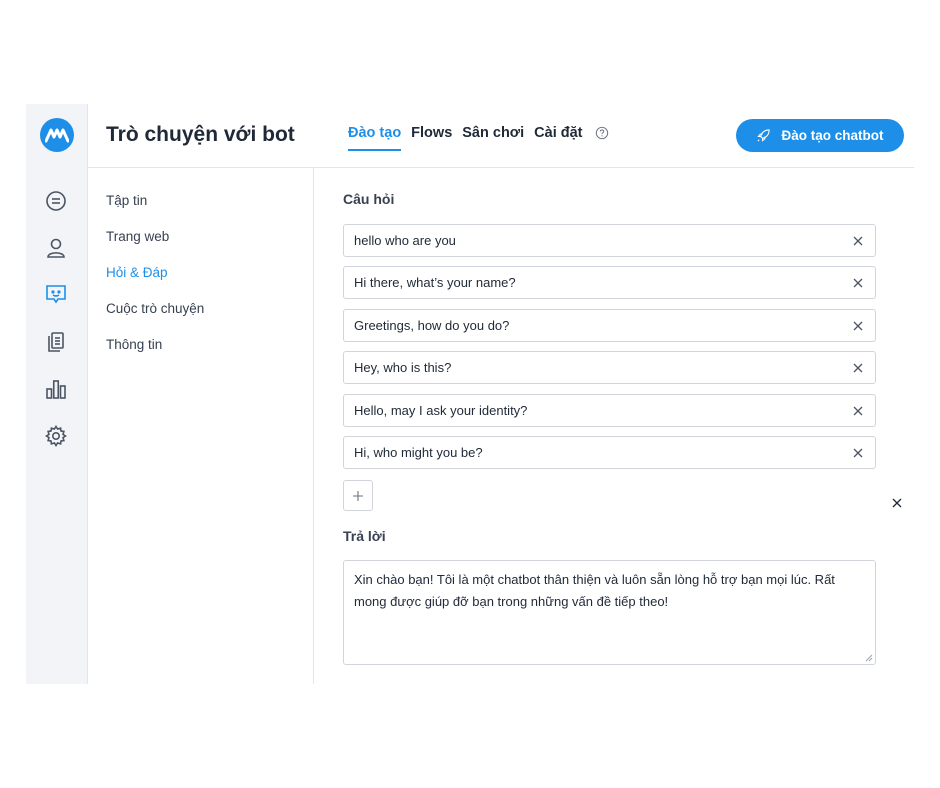 The height and width of the screenshot is (788, 940). What do you see at coordinates (56, 248) in the screenshot?
I see `user-icon` at bounding box center [56, 248].